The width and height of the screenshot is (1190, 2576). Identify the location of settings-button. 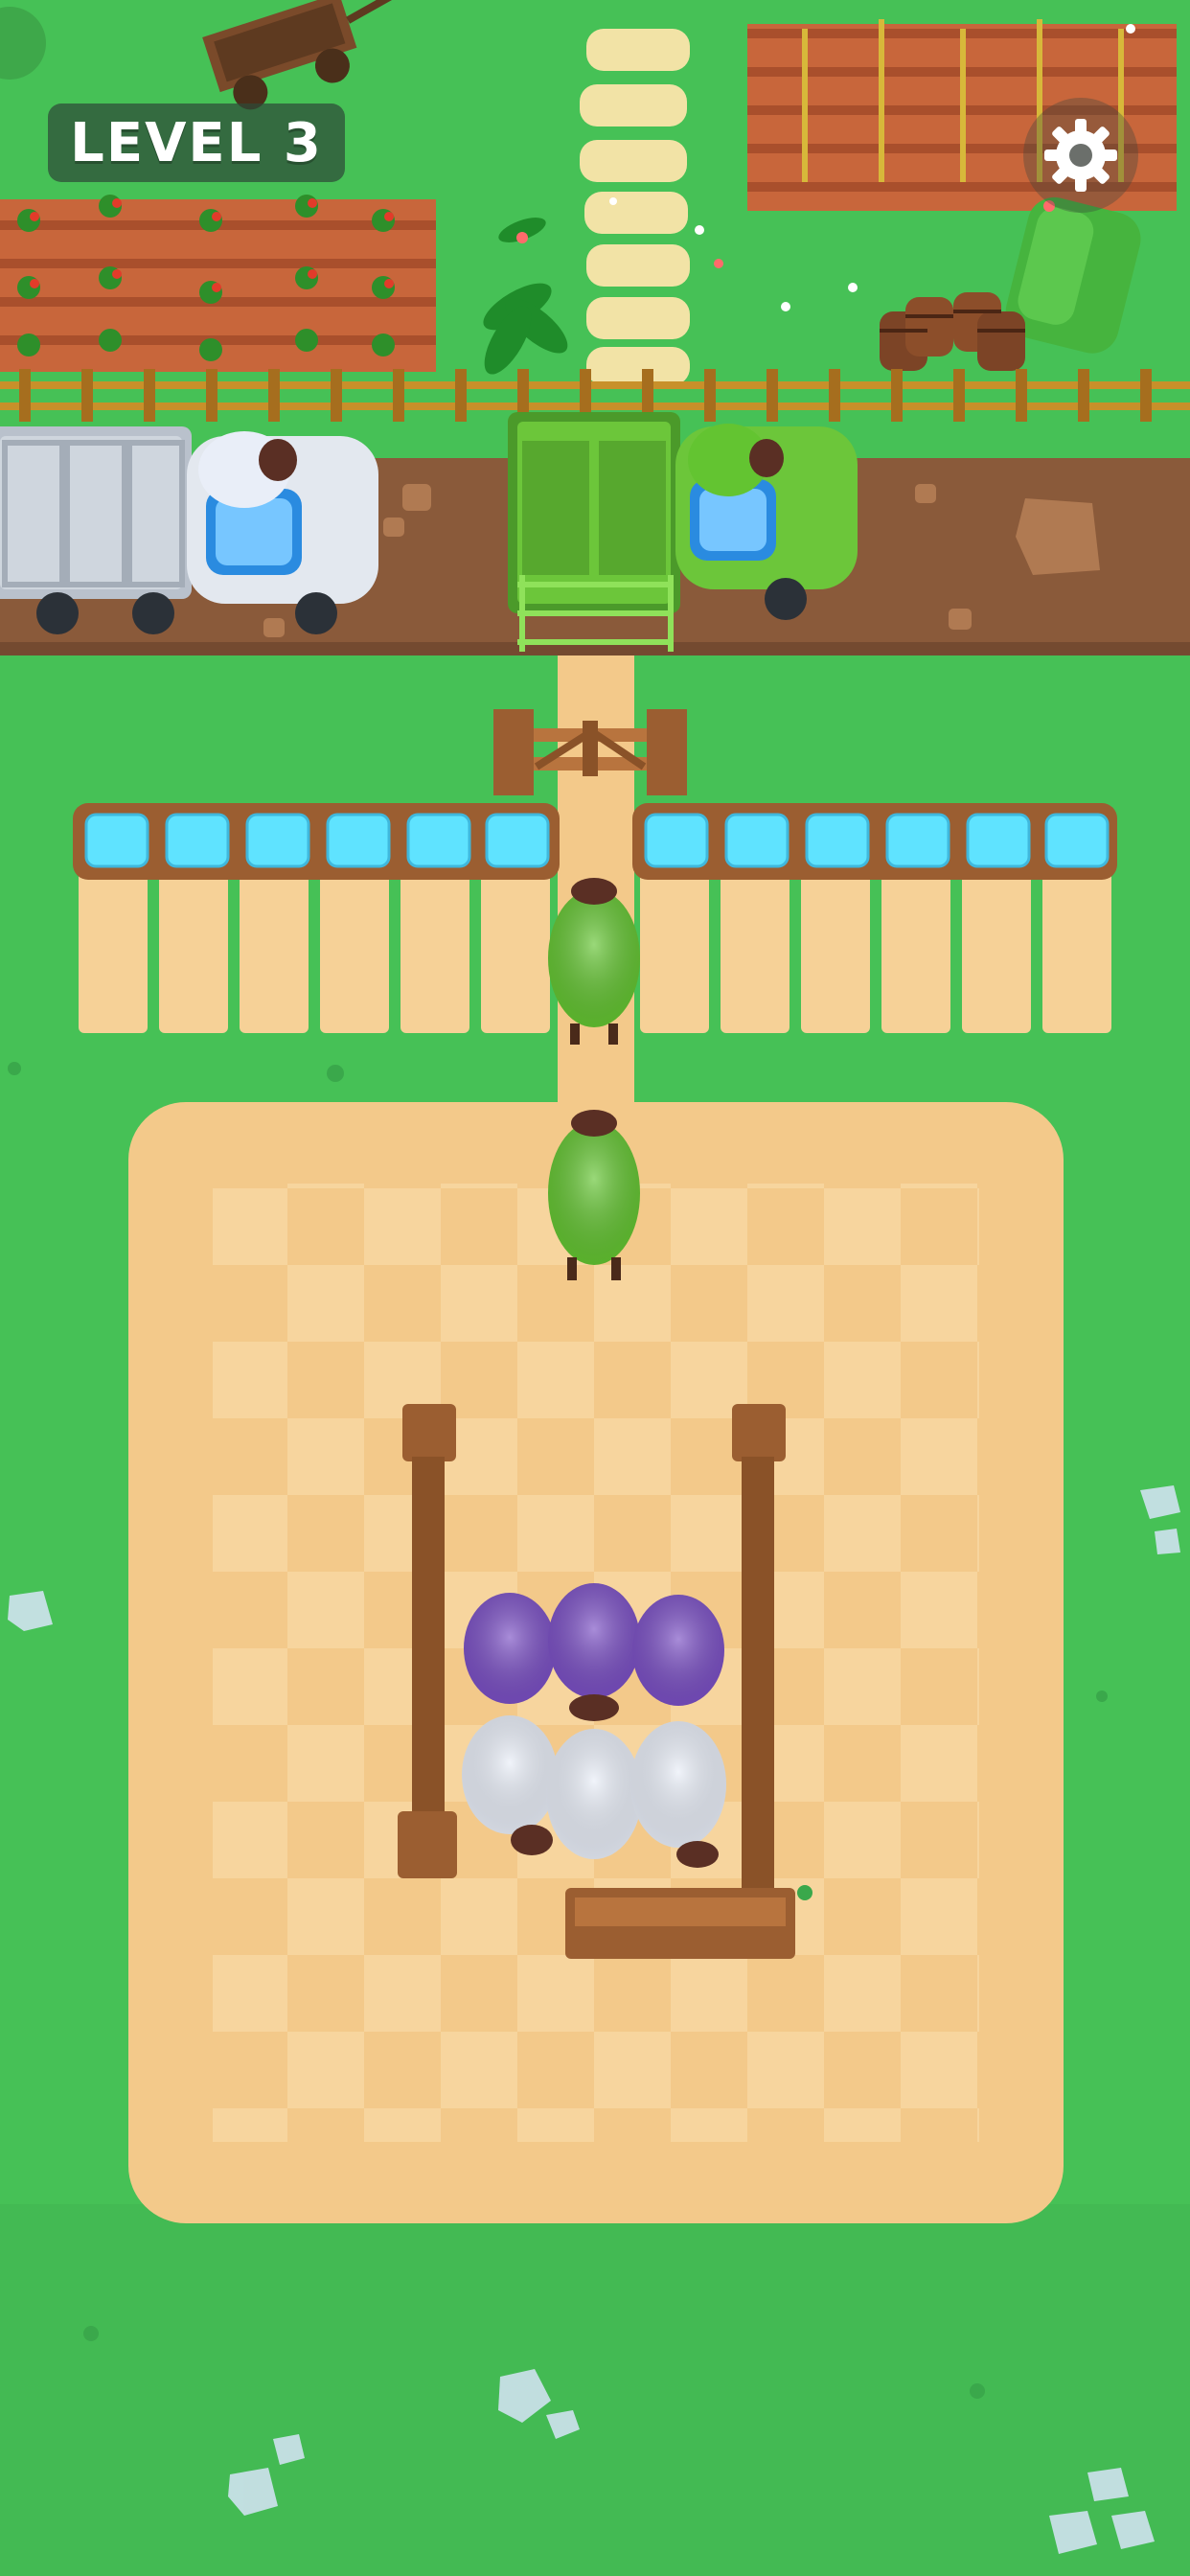
(1080, 155).